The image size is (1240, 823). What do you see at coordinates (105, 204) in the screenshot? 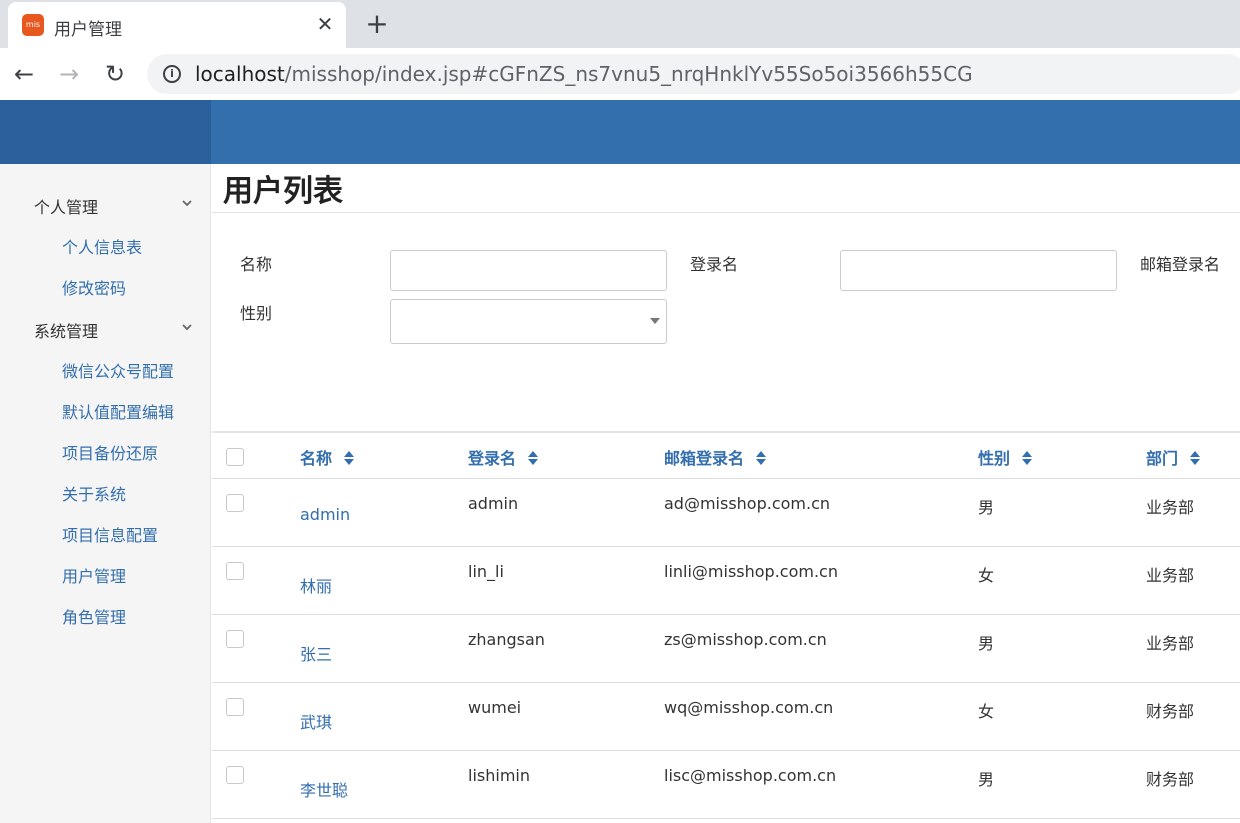
I see `sidebar-group-personal: 个人管理` at bounding box center [105, 204].